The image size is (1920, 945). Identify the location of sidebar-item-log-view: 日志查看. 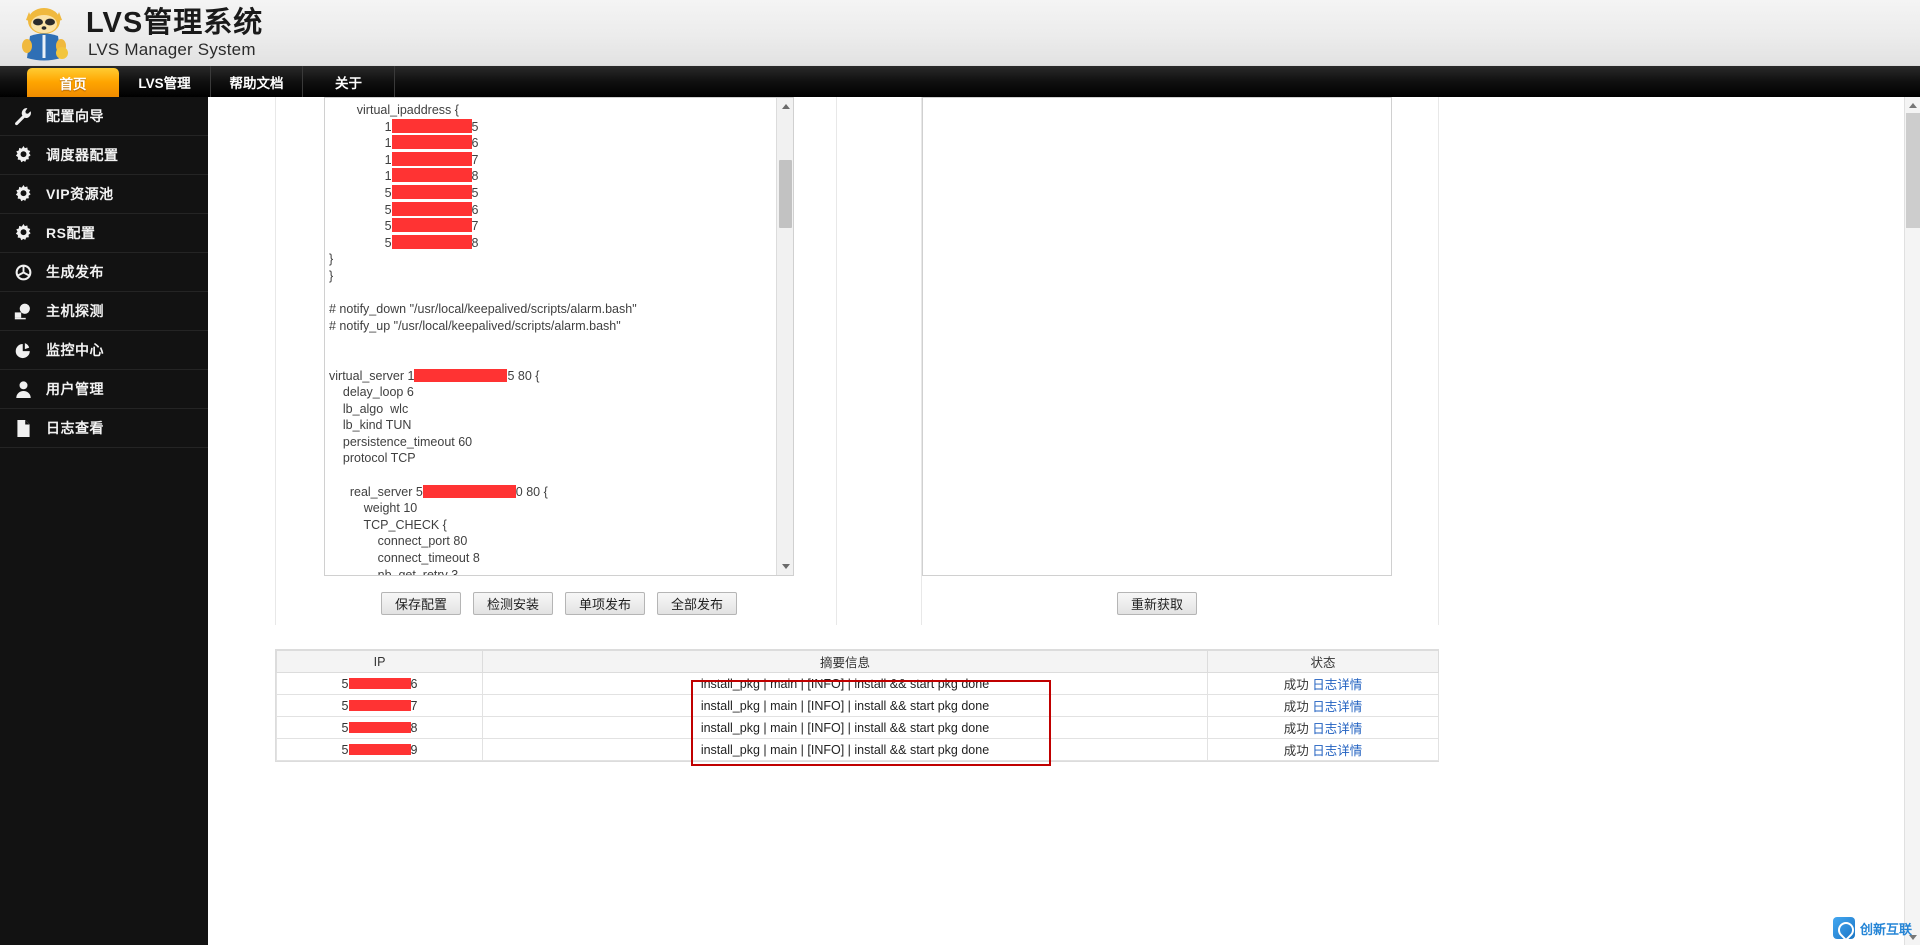
(104, 428).